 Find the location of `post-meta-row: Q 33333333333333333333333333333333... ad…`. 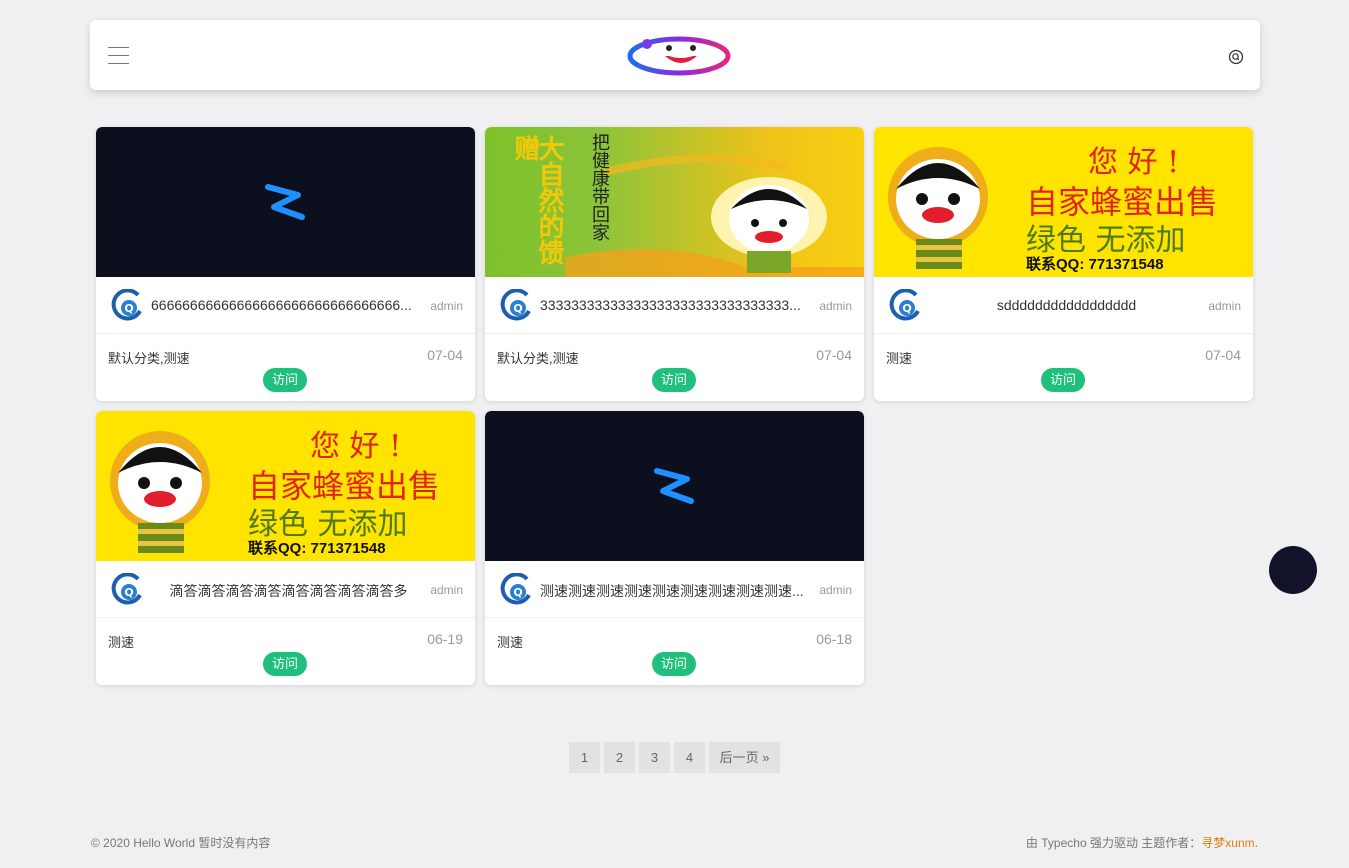

post-meta-row: Q 33333333333333333333333333333333... ad… is located at coordinates (674, 305).